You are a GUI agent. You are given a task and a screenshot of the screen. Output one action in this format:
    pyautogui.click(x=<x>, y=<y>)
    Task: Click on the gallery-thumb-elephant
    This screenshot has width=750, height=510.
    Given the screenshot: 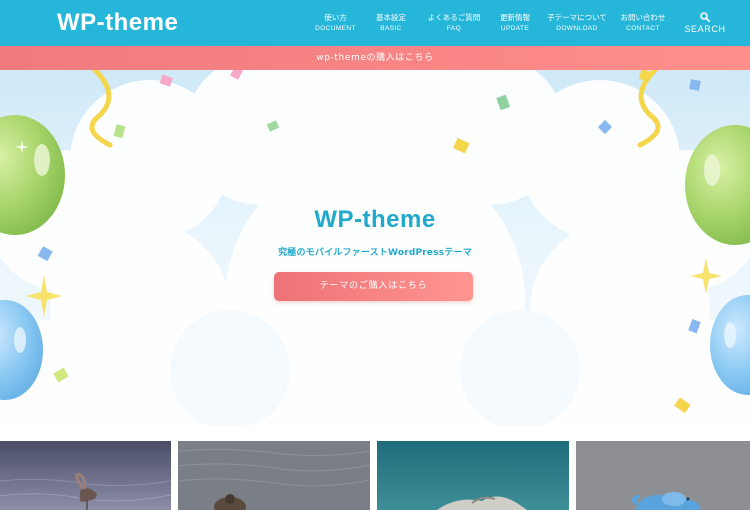 What is the action you would take?
    pyautogui.click(x=663, y=475)
    